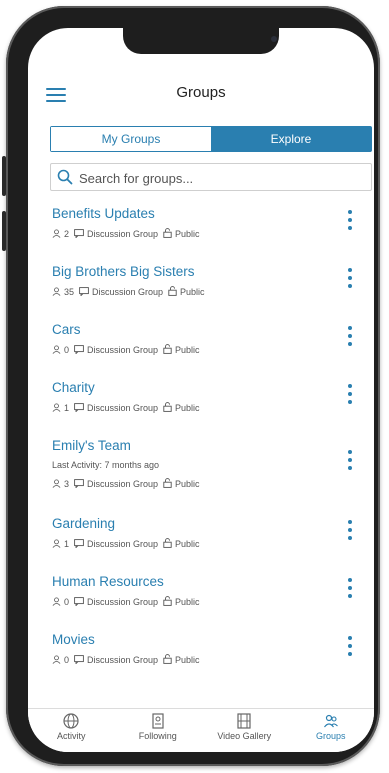 This screenshot has width=389, height=773. What do you see at coordinates (330, 721) in the screenshot?
I see `groups-icon` at bounding box center [330, 721].